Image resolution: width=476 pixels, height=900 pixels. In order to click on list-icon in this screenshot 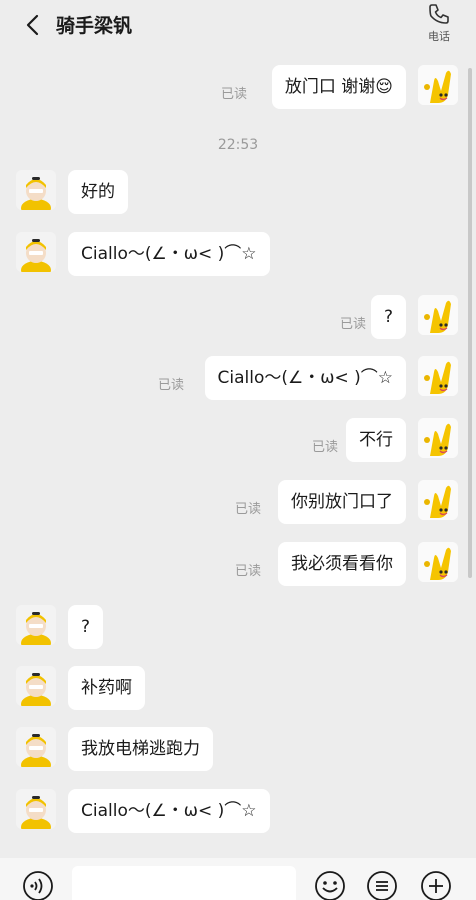, I will do `click(382, 885)`.